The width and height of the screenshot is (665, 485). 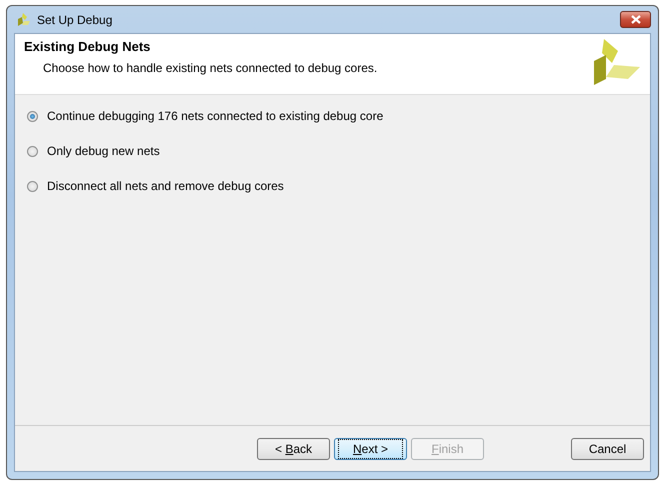 I want to click on page-subtitle: Choose how to handle existing nets connected to debug cores., so click(x=210, y=68).